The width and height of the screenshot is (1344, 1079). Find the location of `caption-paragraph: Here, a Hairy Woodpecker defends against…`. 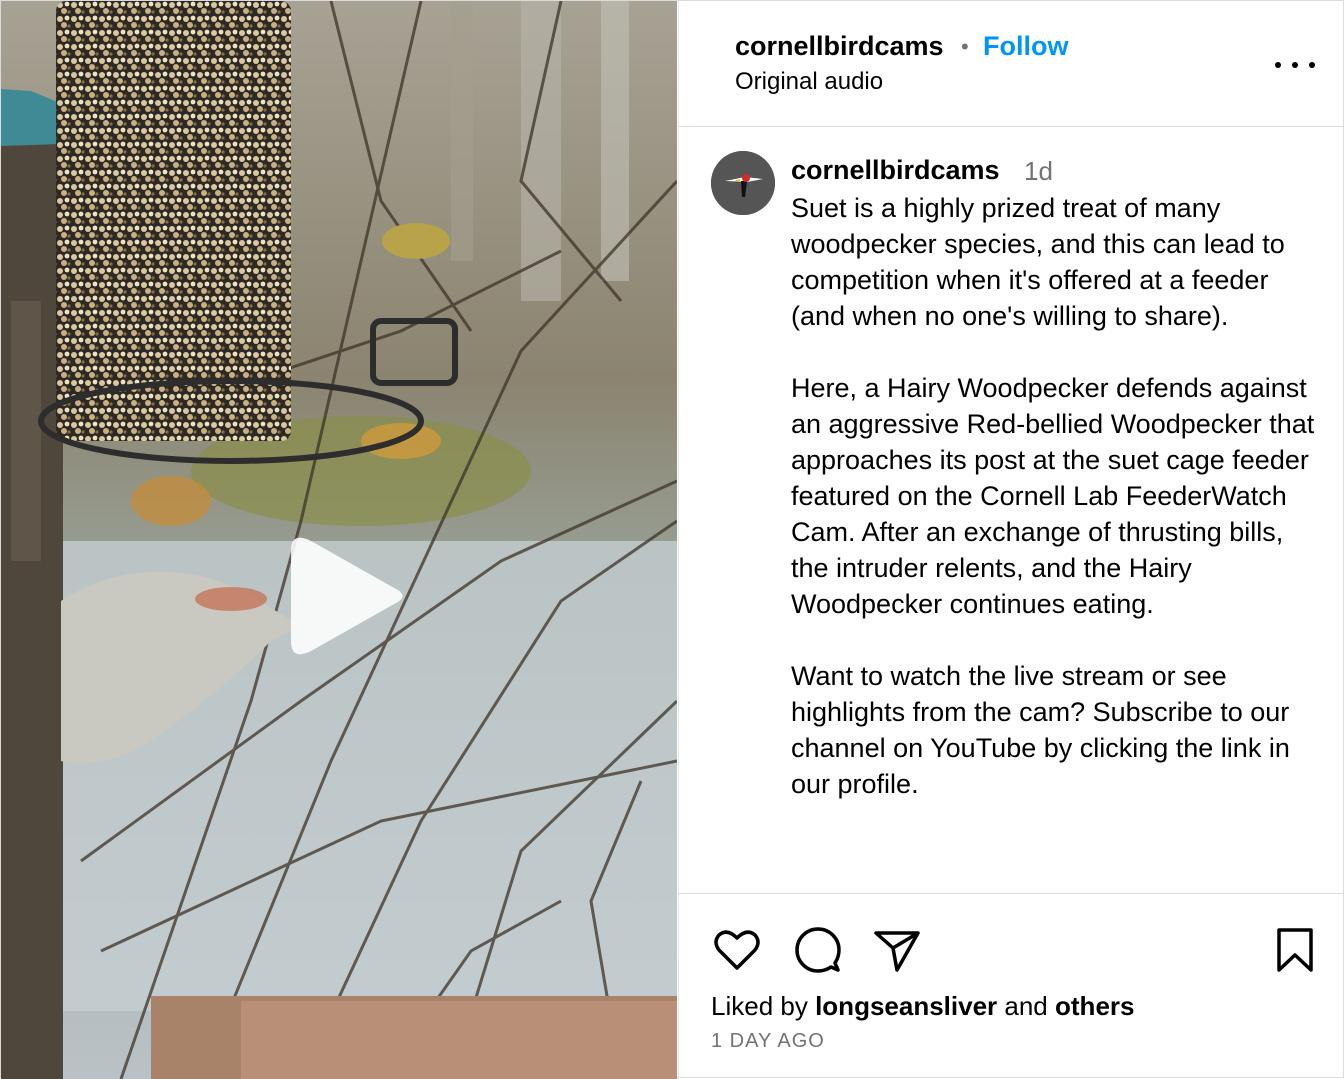

caption-paragraph: Here, a Hairy Woodpecker defends against… is located at coordinates (1053, 496).